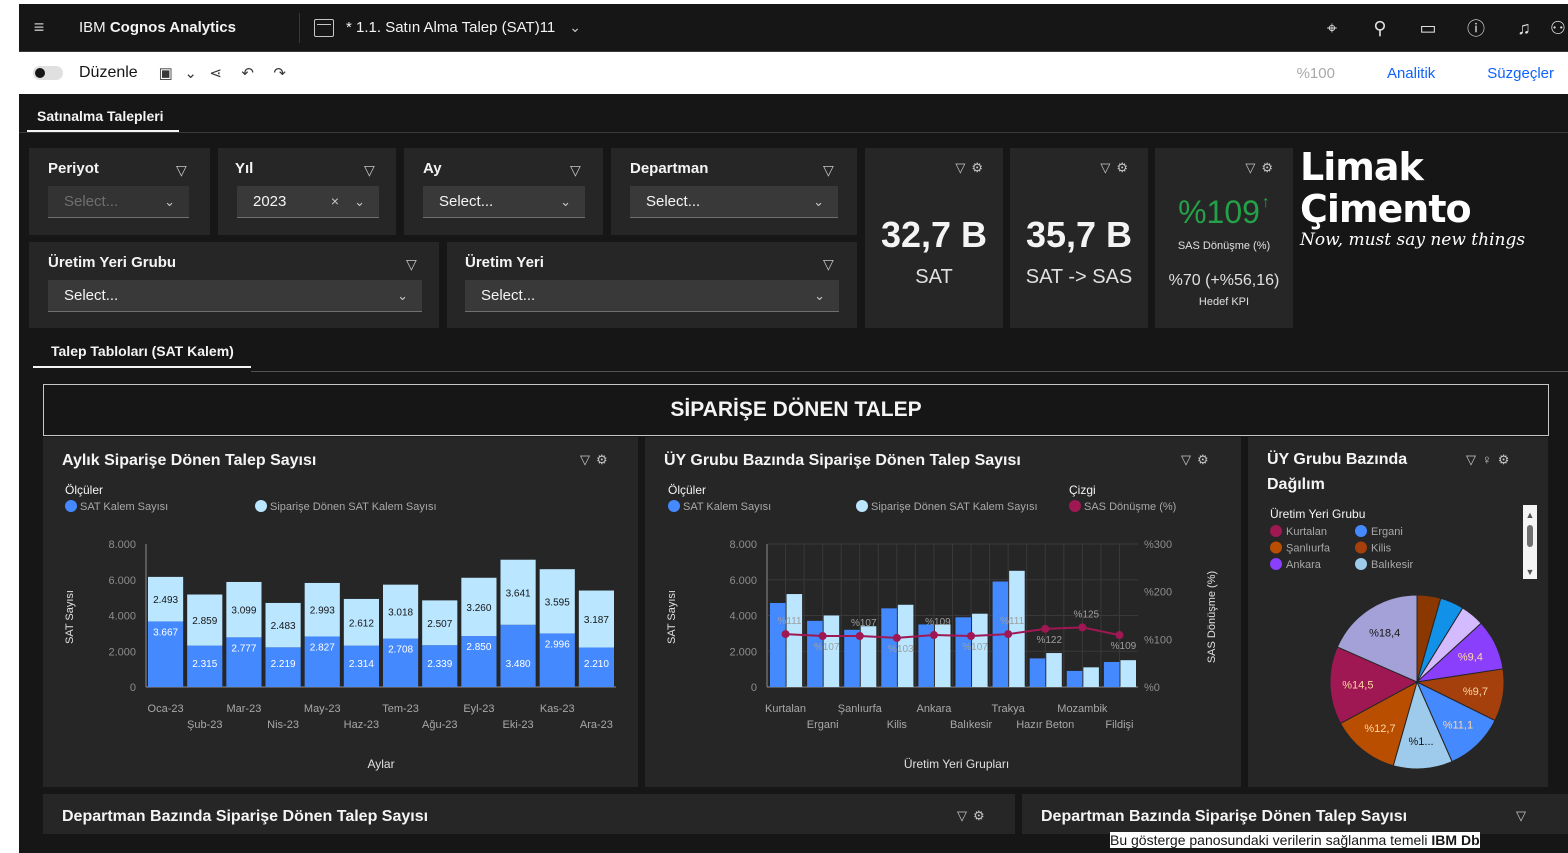 The image size is (1568, 853). What do you see at coordinates (440, 27) in the screenshot?
I see `document-title-menu: * 1.1. Satın Alma Talep (SAT)11 ⌄` at bounding box center [440, 27].